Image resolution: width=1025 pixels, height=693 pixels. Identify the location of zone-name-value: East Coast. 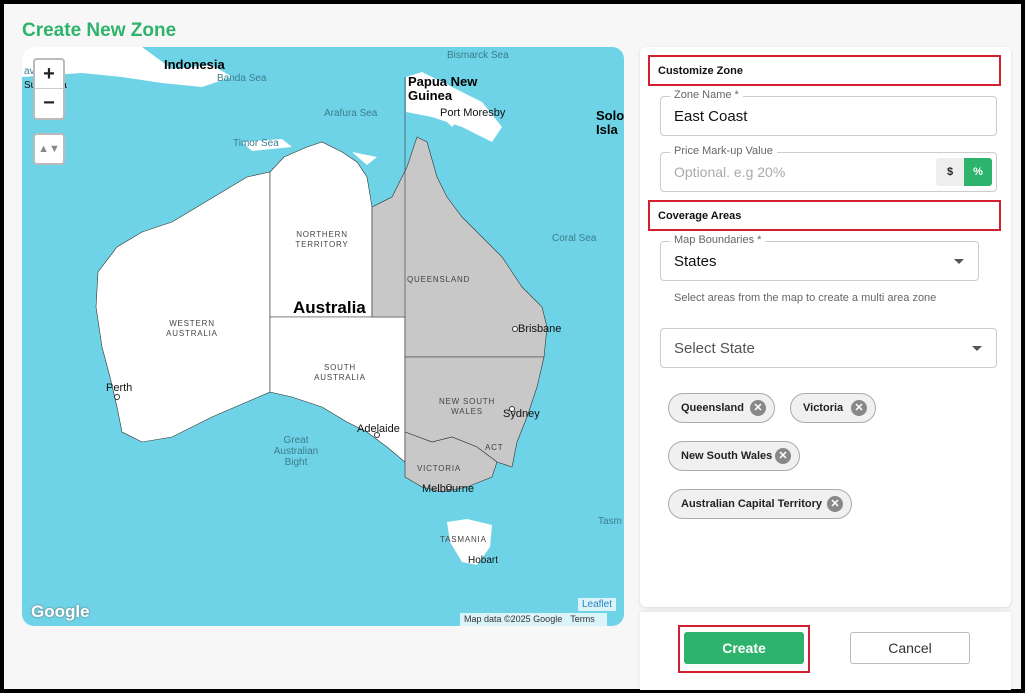
(711, 116).